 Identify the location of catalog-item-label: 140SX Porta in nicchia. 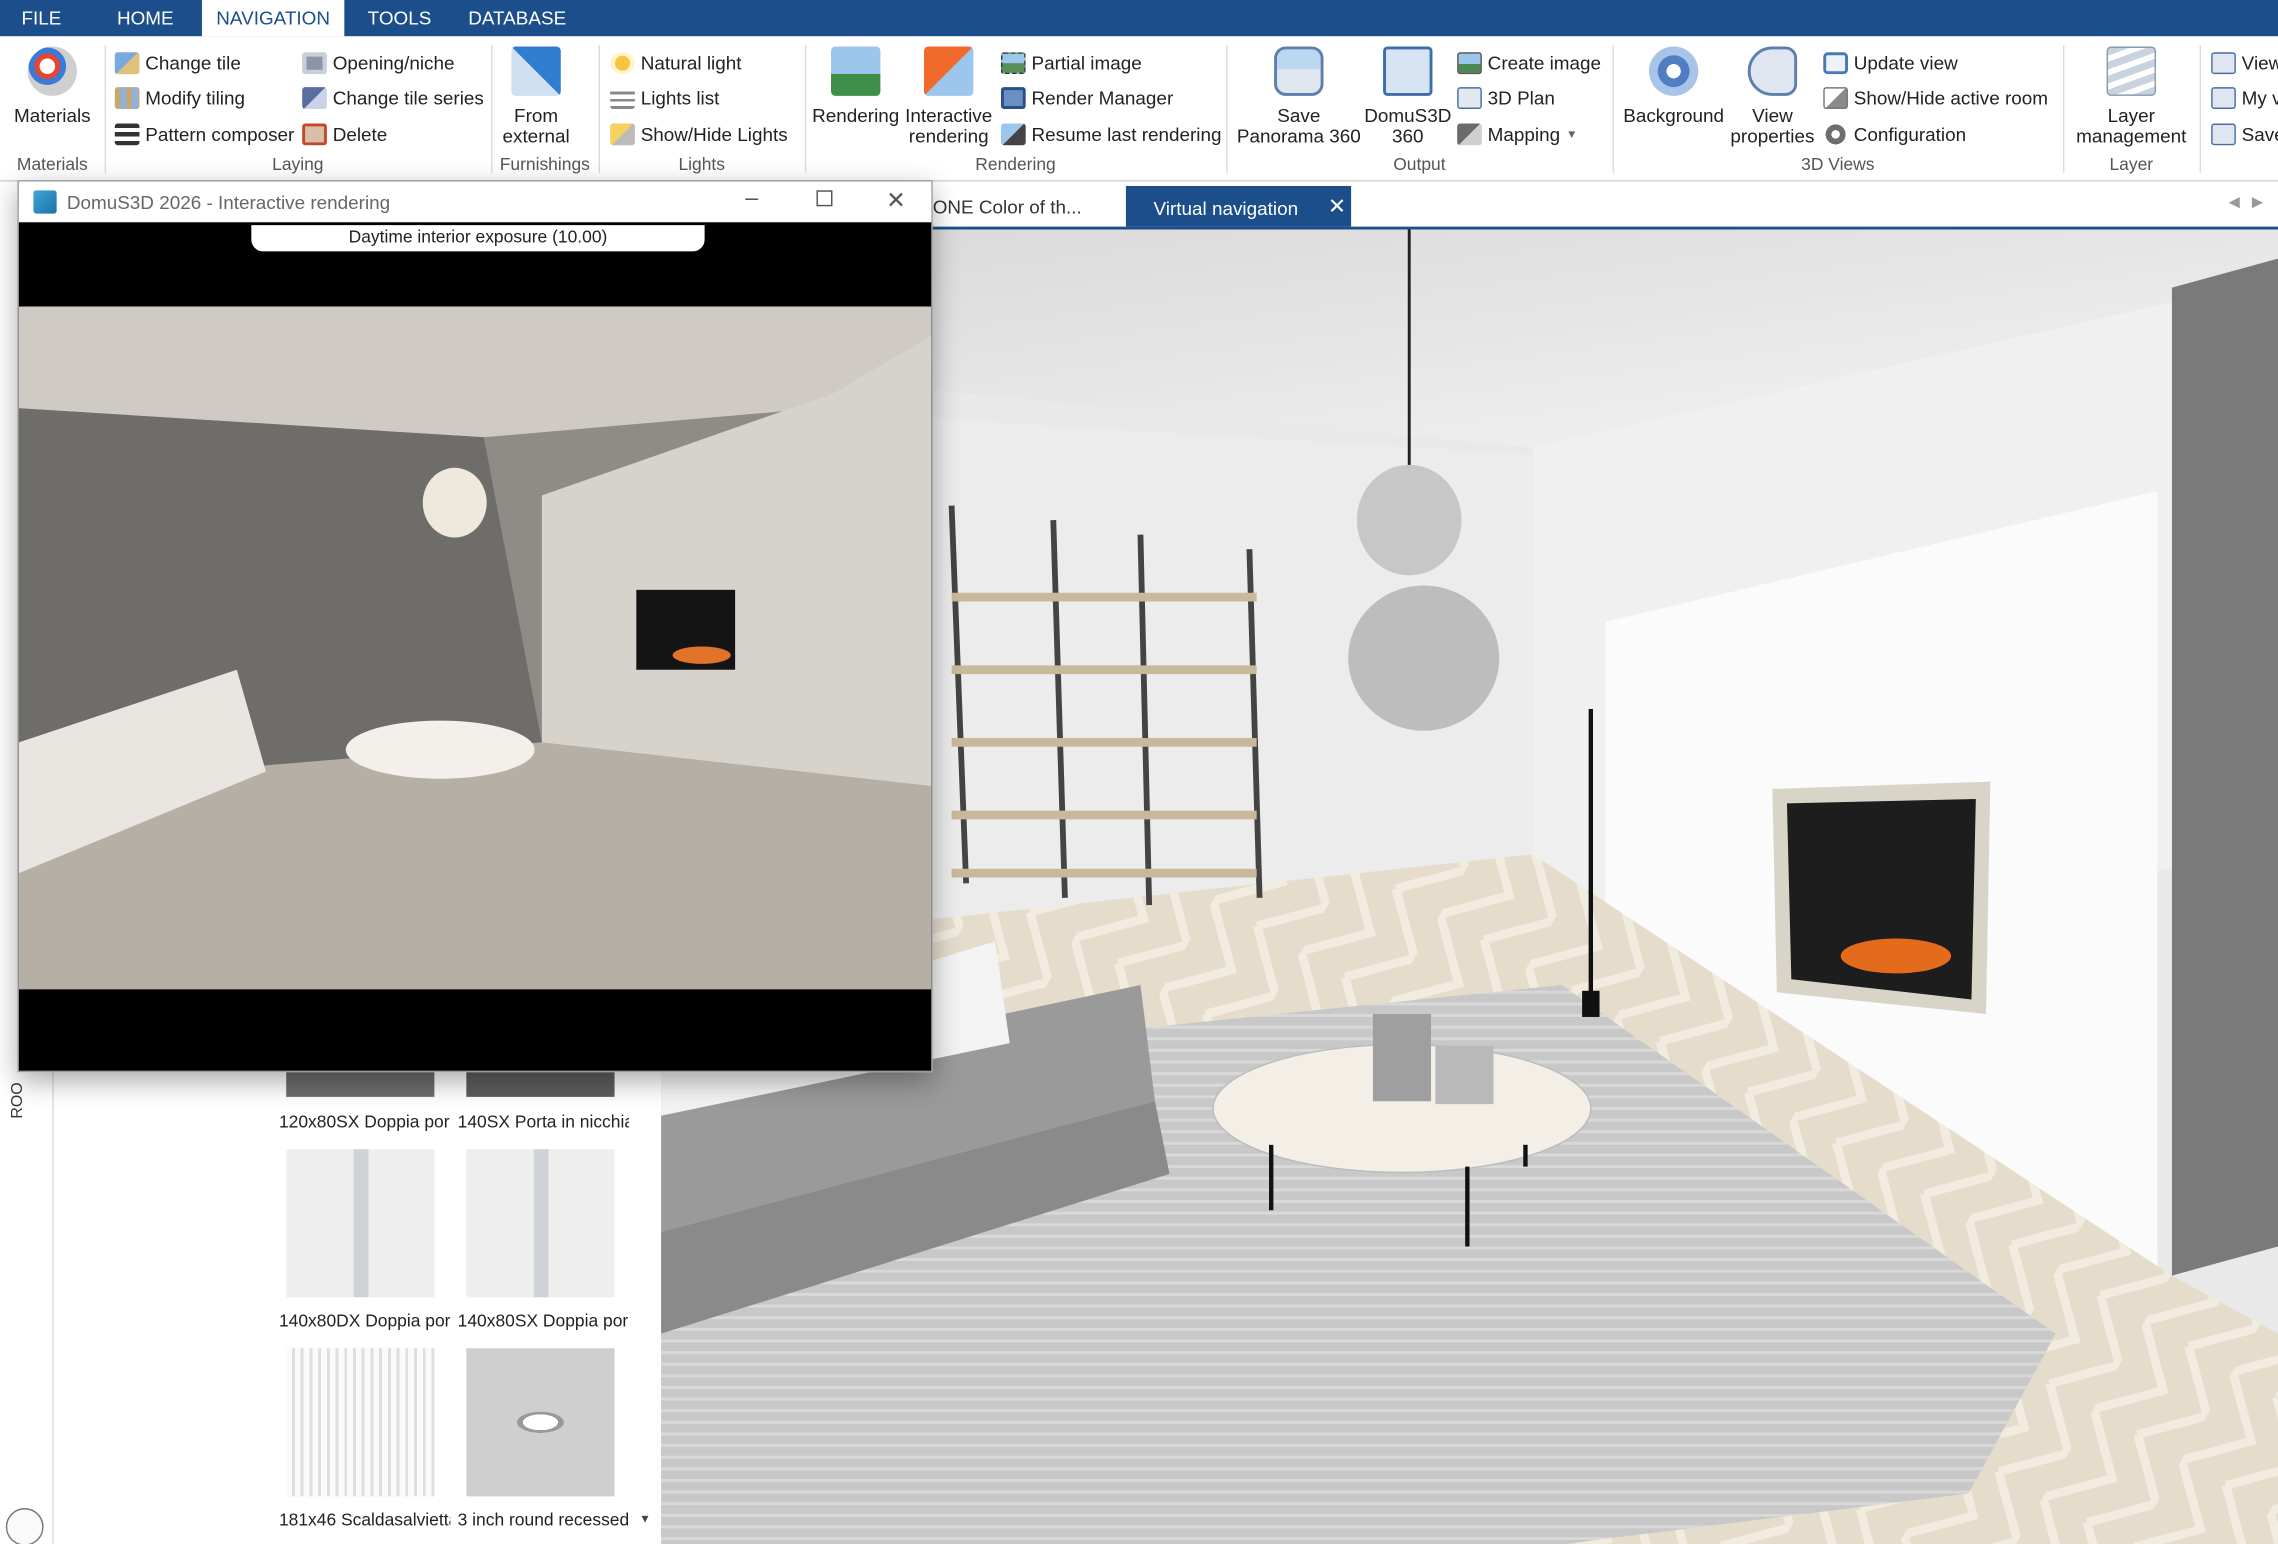
(543, 1121).